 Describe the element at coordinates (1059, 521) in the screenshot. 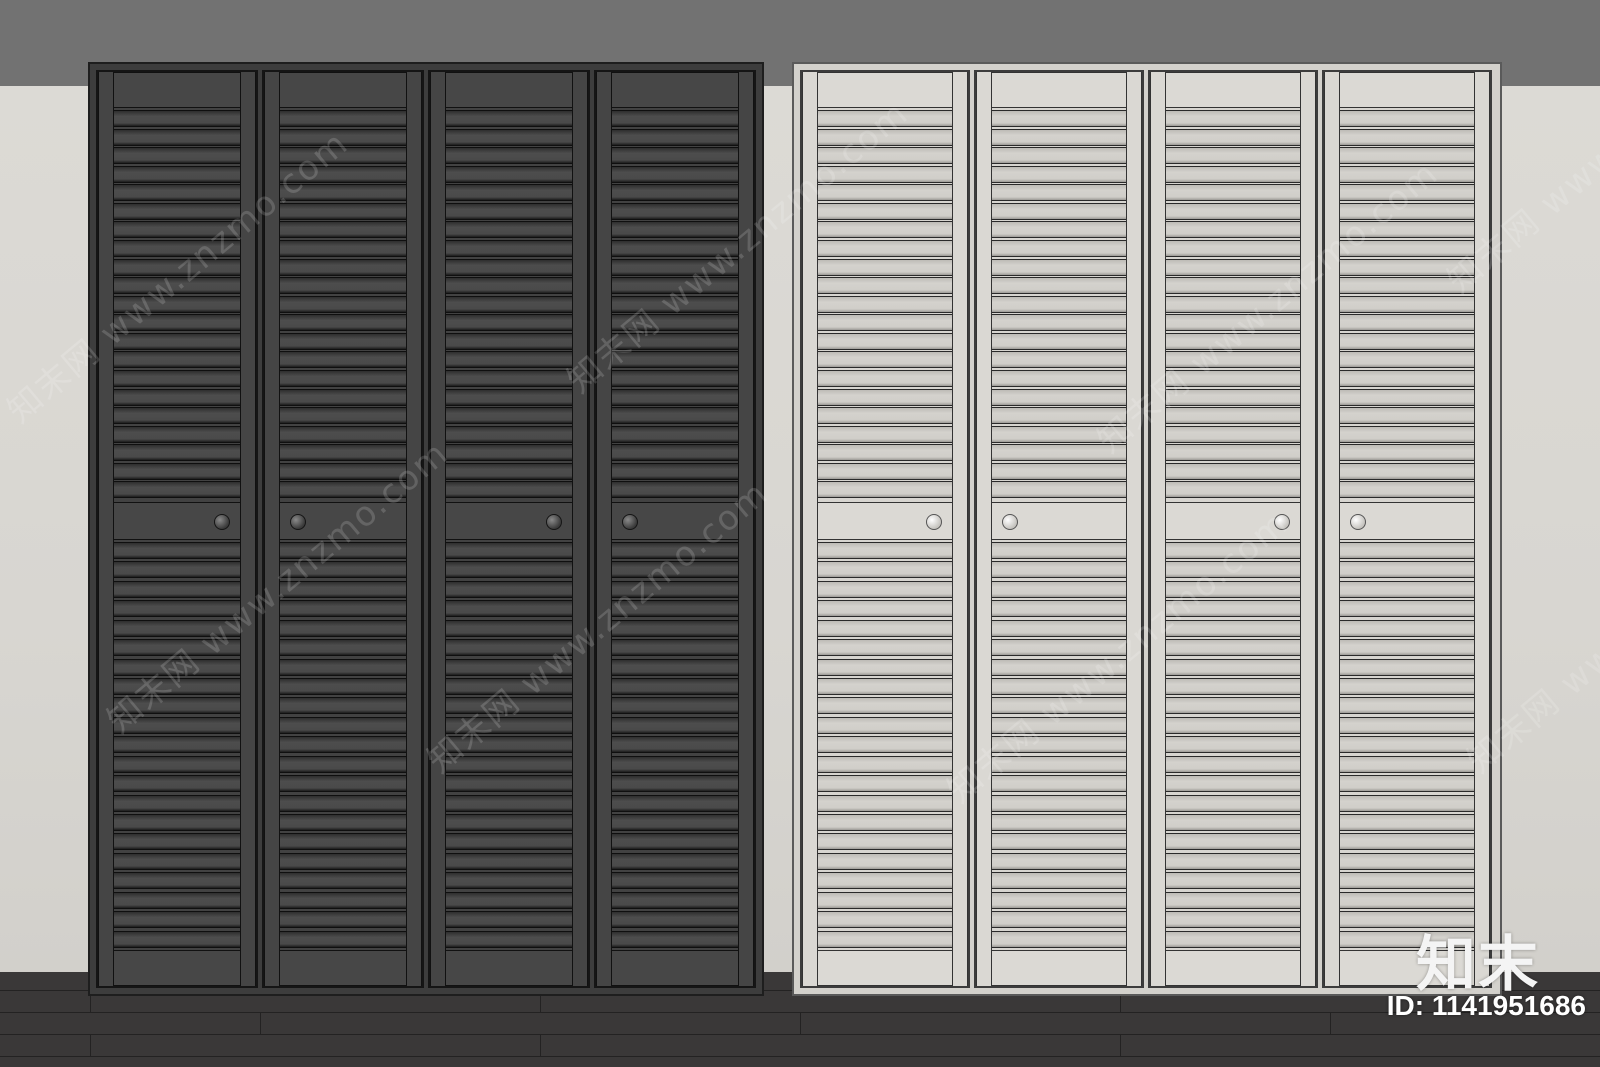

I see `door-middle-rail` at that location.